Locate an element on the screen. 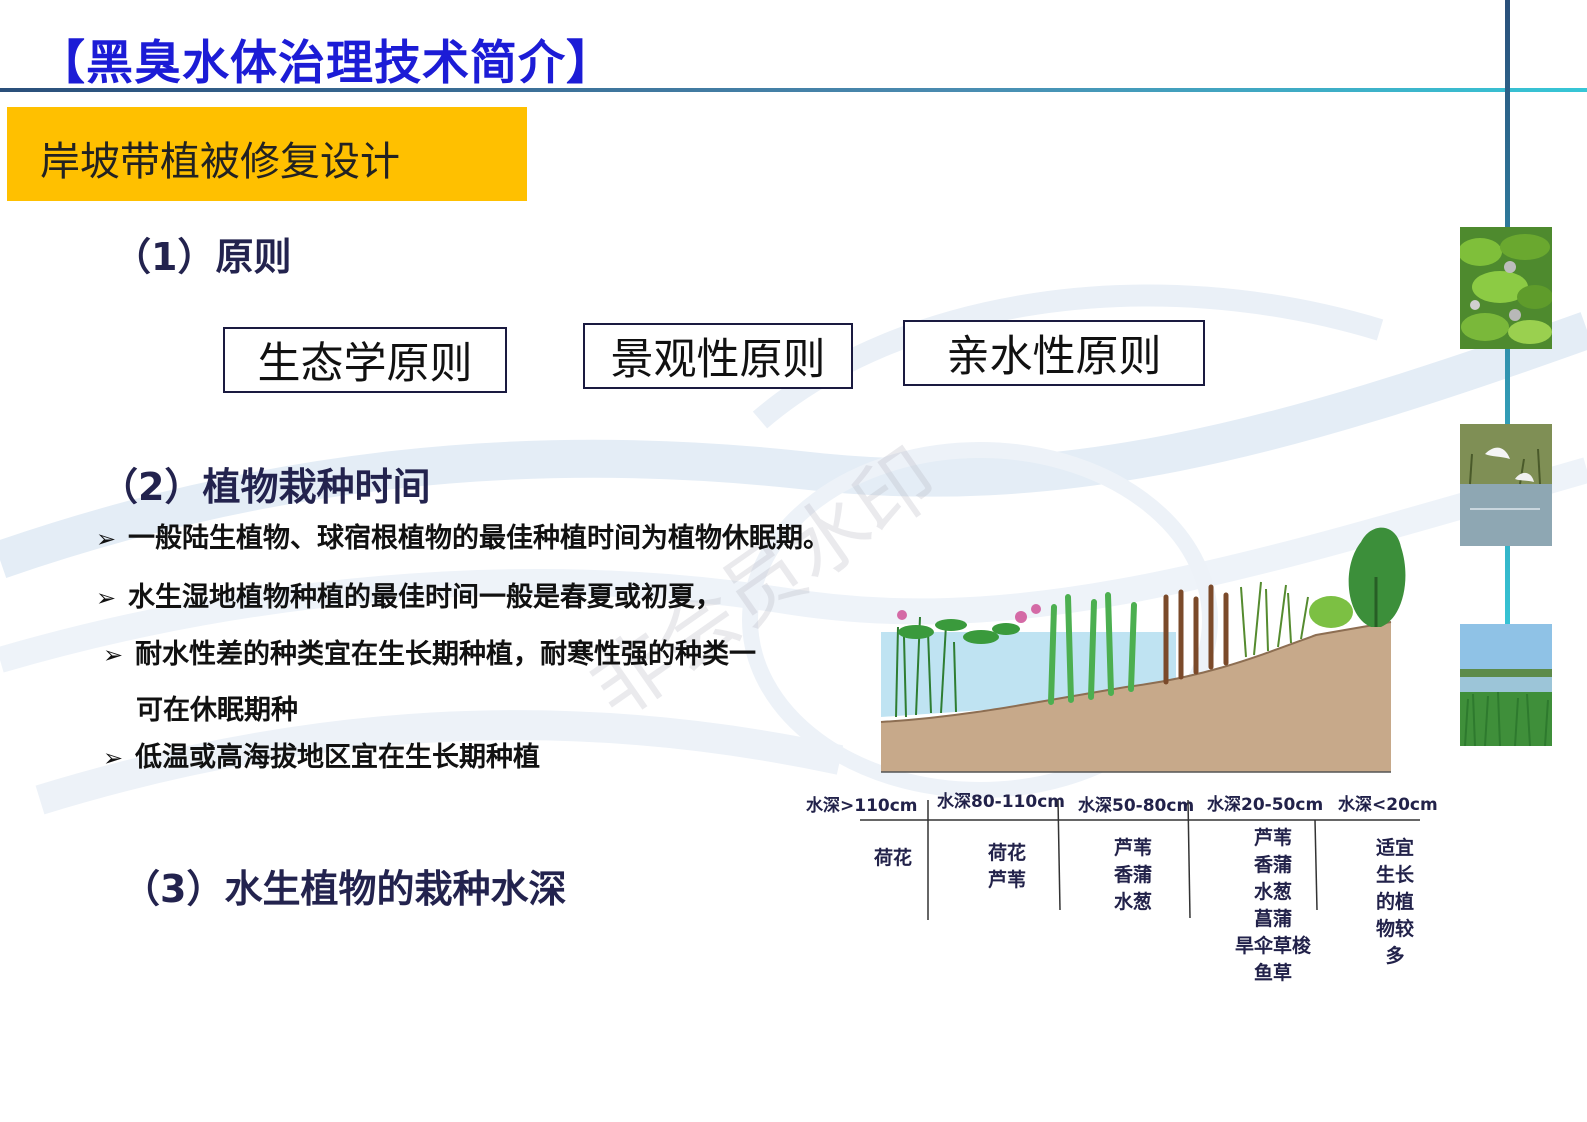 The width and height of the screenshot is (1587, 1122). bullet-item: ➢ 一般陆生植物、球宿根植物的最佳种植时间为植物休眠期。 is located at coordinates (463, 535).